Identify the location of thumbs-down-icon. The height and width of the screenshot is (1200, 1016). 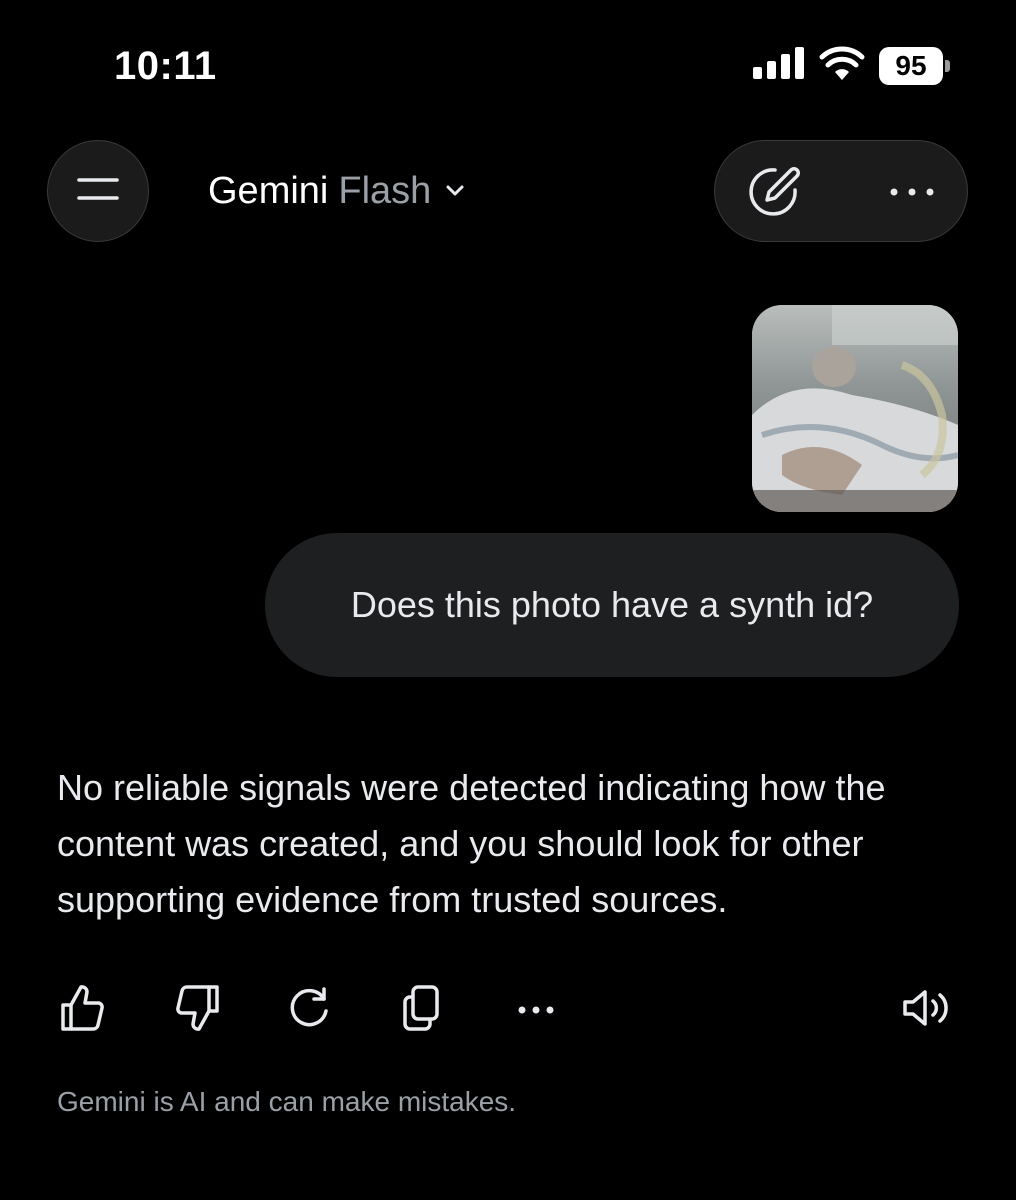
(198, 1010).